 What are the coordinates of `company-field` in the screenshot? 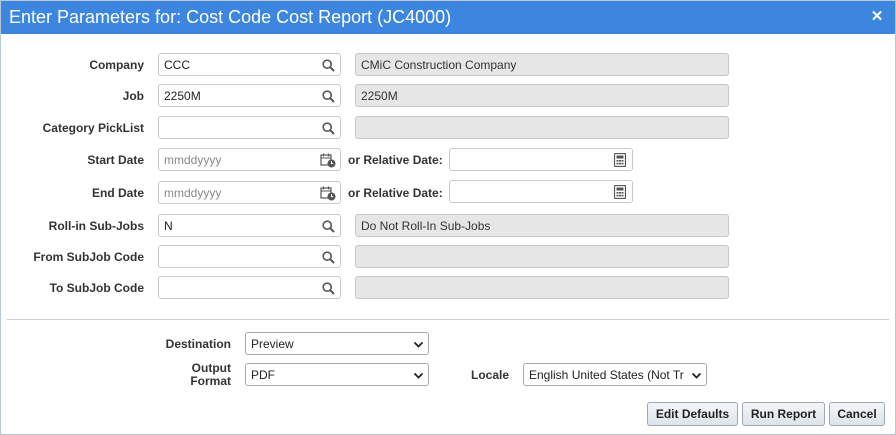 It's located at (249, 64).